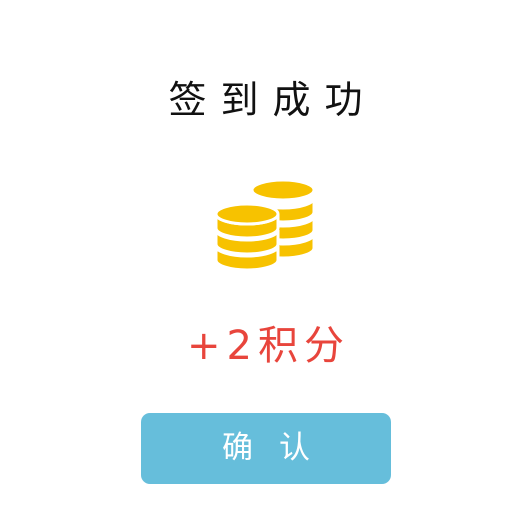 Image resolution: width=531 pixels, height=530 pixels. Describe the element at coordinates (265, 225) in the screenshot. I see `coin-stack-icon` at that location.